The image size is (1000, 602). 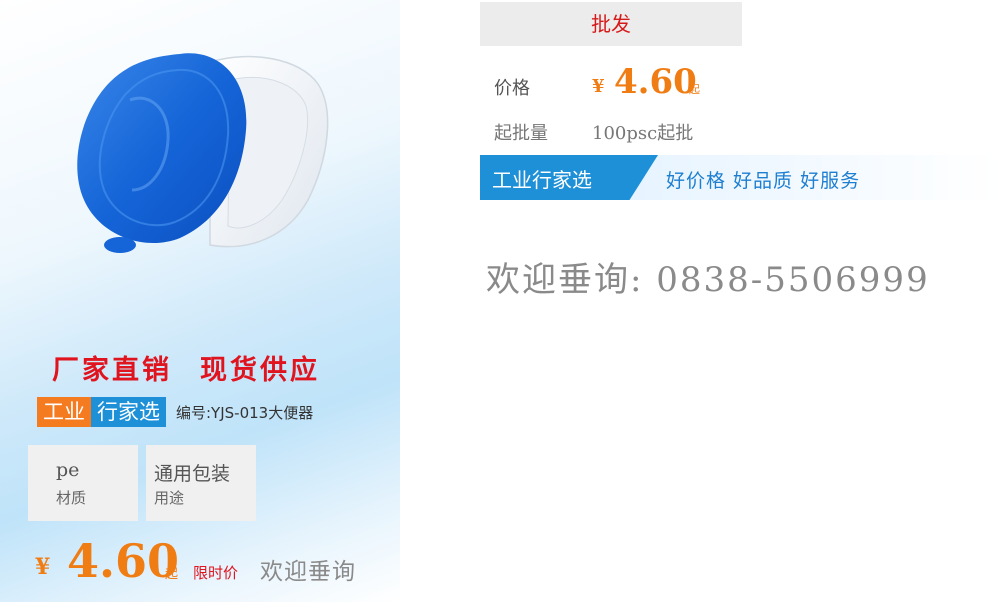 What do you see at coordinates (694, 89) in the screenshot?
I see `wholesale-price-suffix: 起` at bounding box center [694, 89].